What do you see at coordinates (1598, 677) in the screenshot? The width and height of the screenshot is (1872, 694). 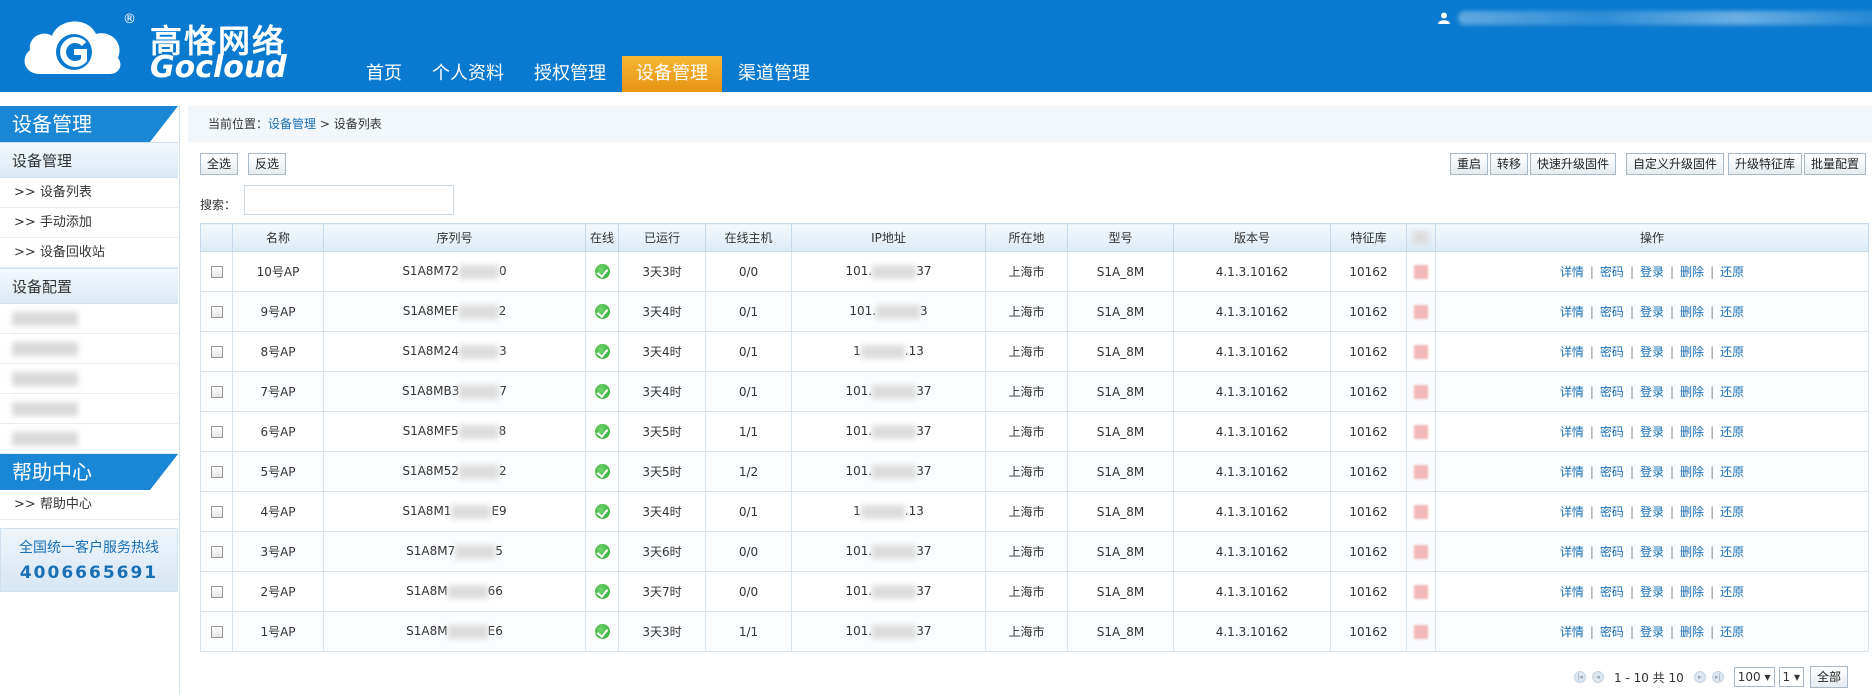 I see `prev-page-icon: ◂` at bounding box center [1598, 677].